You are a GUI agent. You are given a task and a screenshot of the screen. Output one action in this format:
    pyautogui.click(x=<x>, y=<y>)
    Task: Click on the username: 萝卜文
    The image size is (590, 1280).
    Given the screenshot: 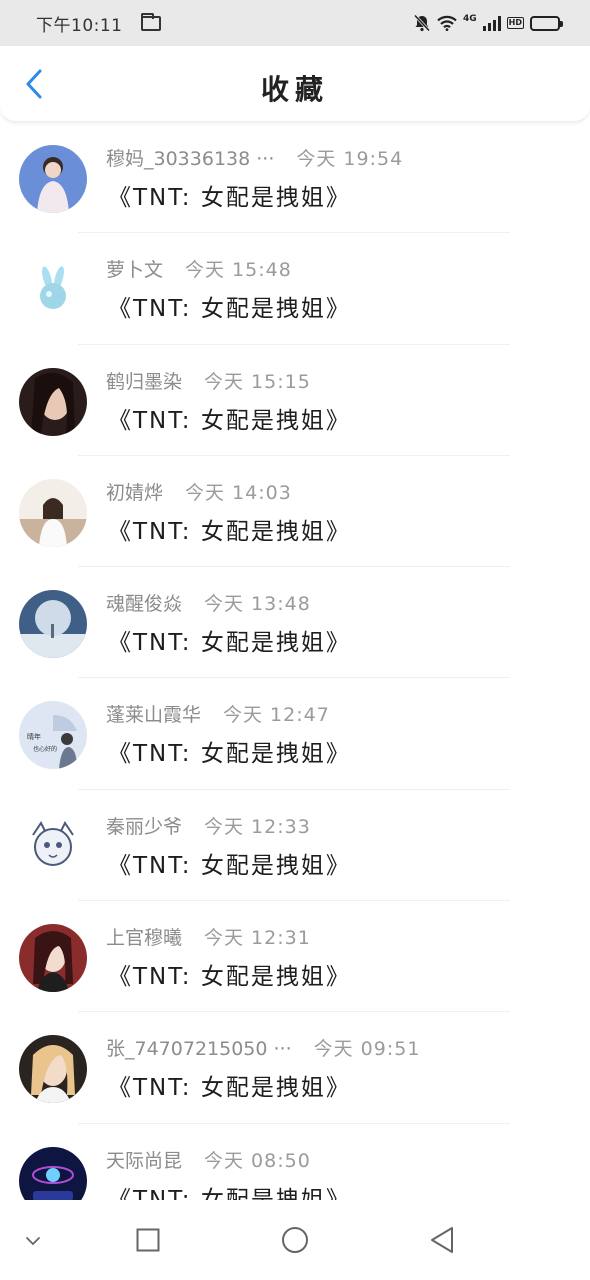 What is the action you would take?
    pyautogui.click(x=135, y=270)
    